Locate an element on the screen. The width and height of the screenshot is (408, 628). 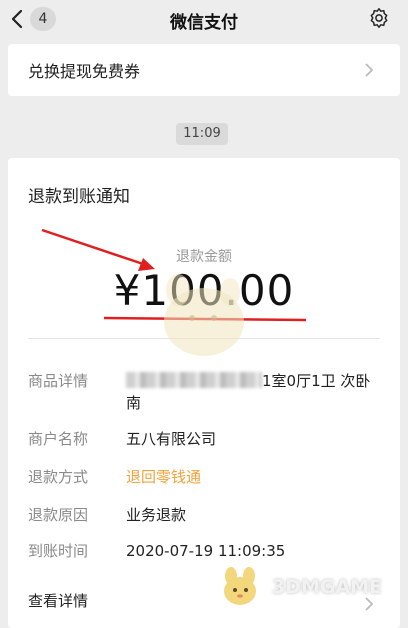
row-value: 五八有限公司 is located at coordinates (171, 439).